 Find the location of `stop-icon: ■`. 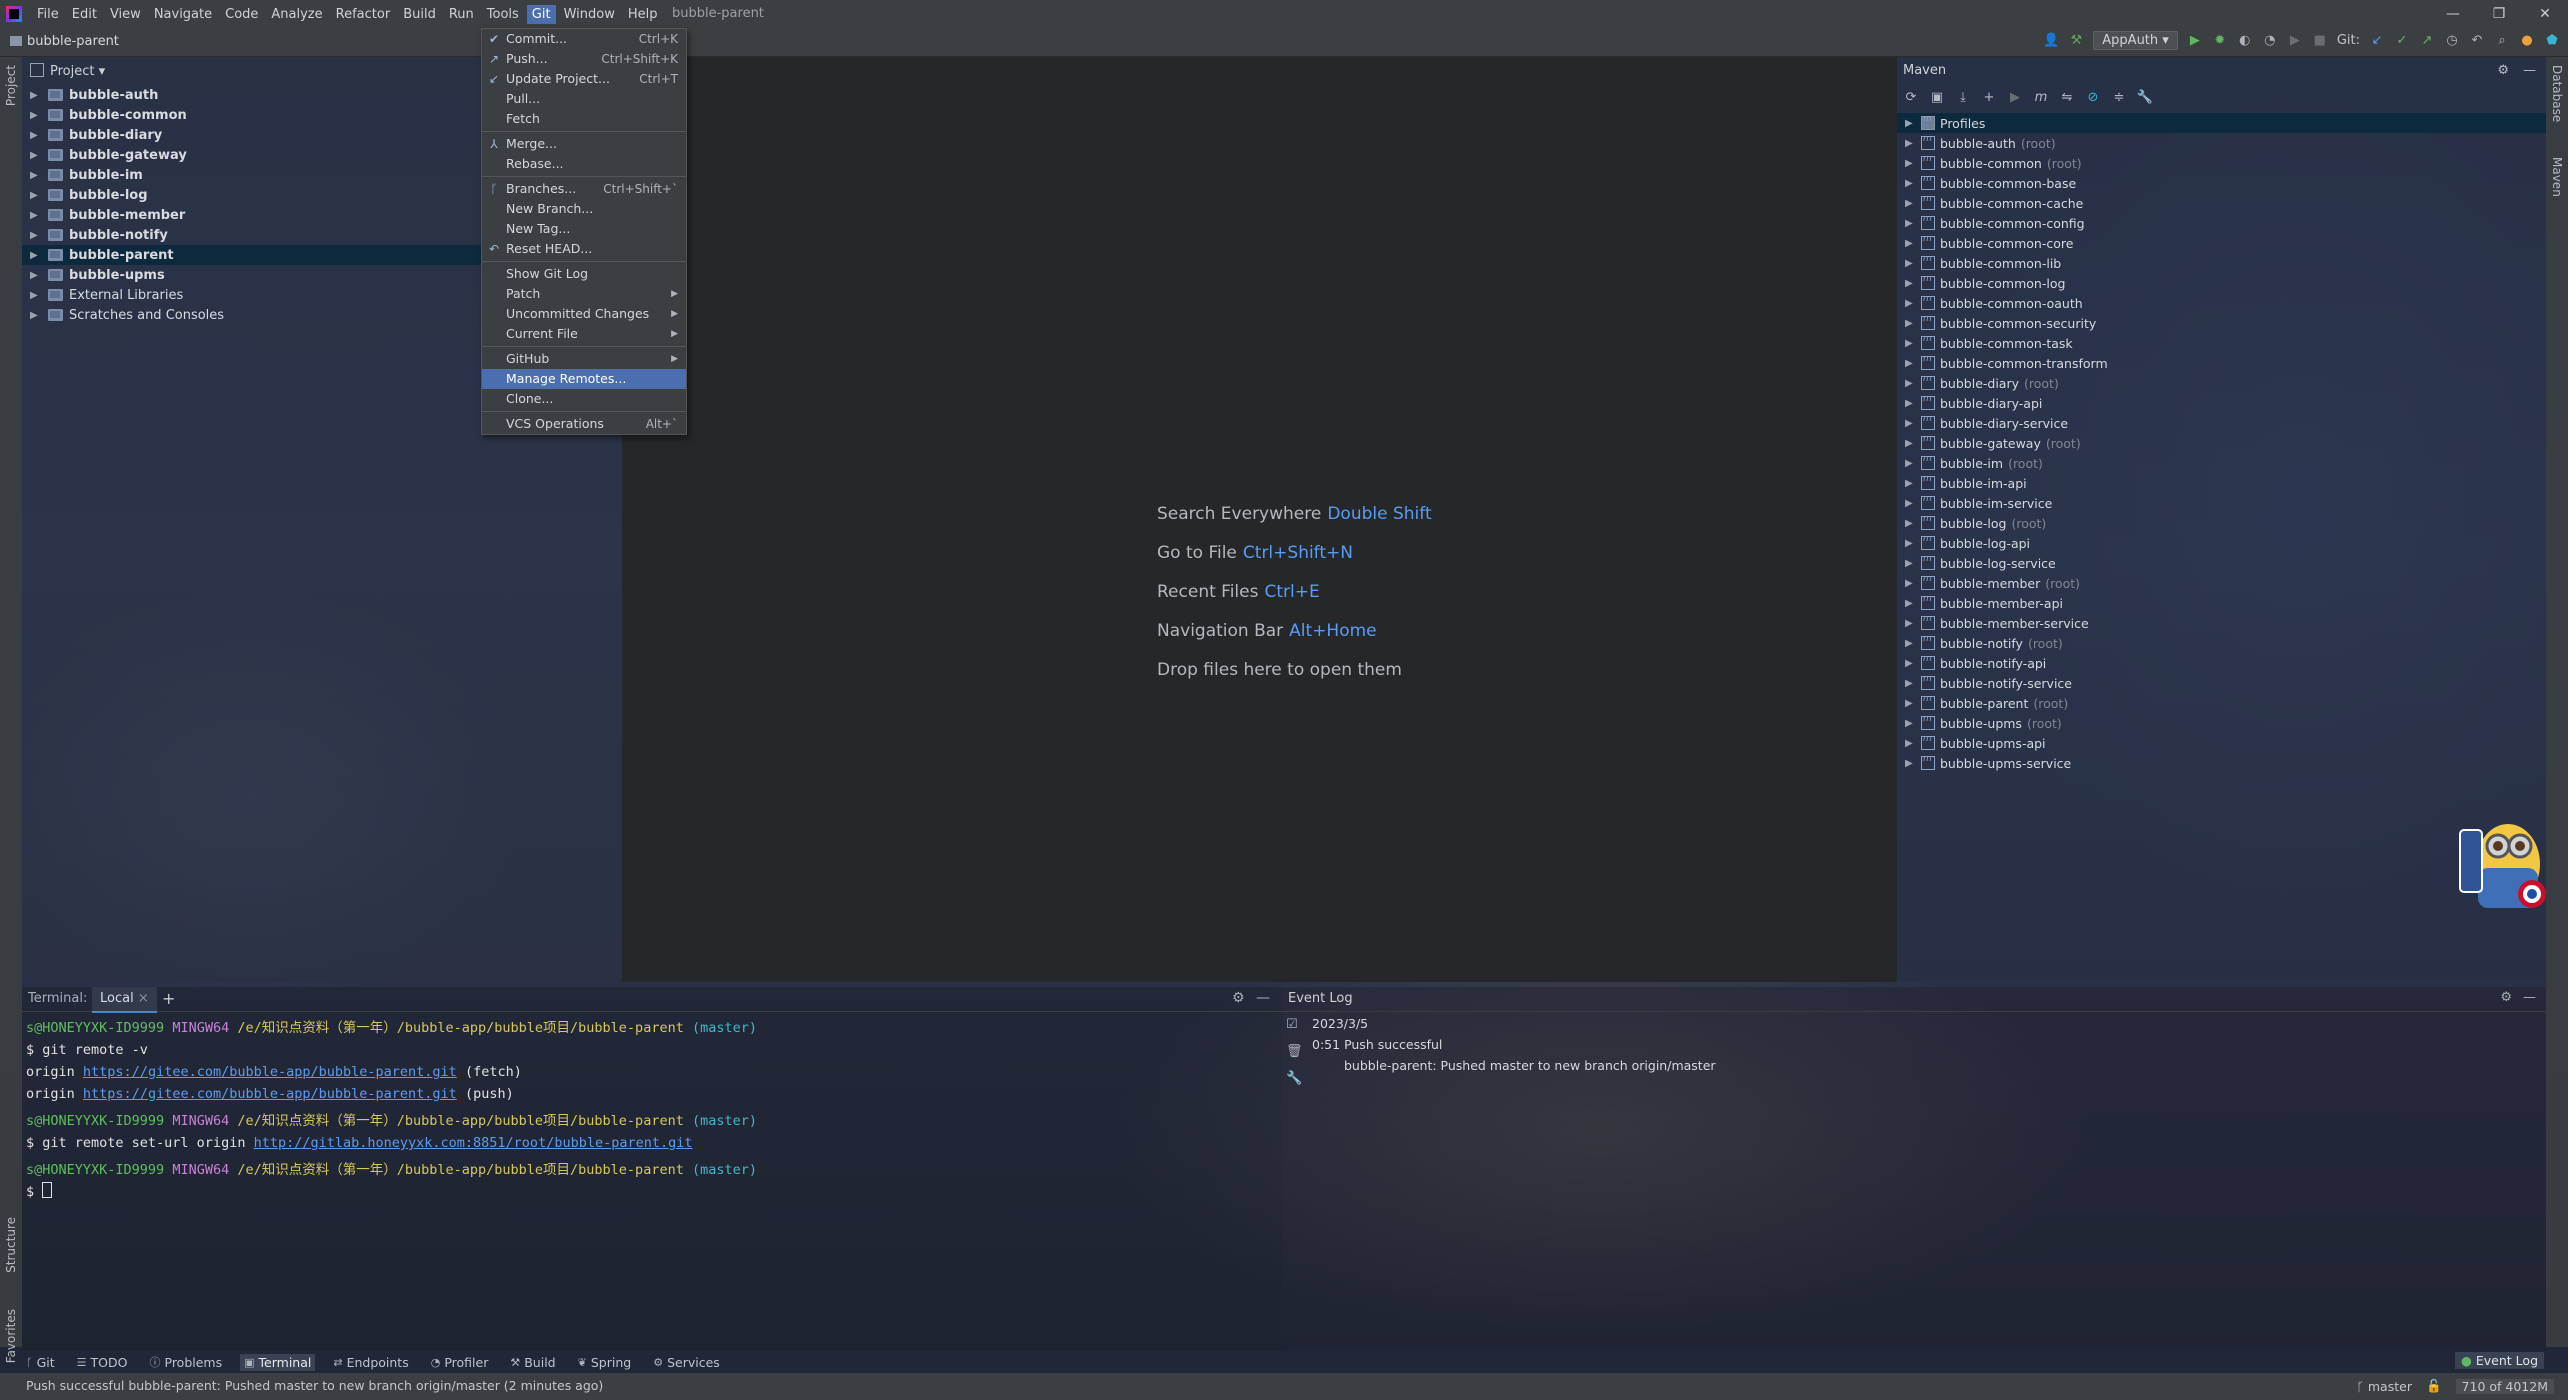

stop-icon: ■ is located at coordinates (2320, 41).